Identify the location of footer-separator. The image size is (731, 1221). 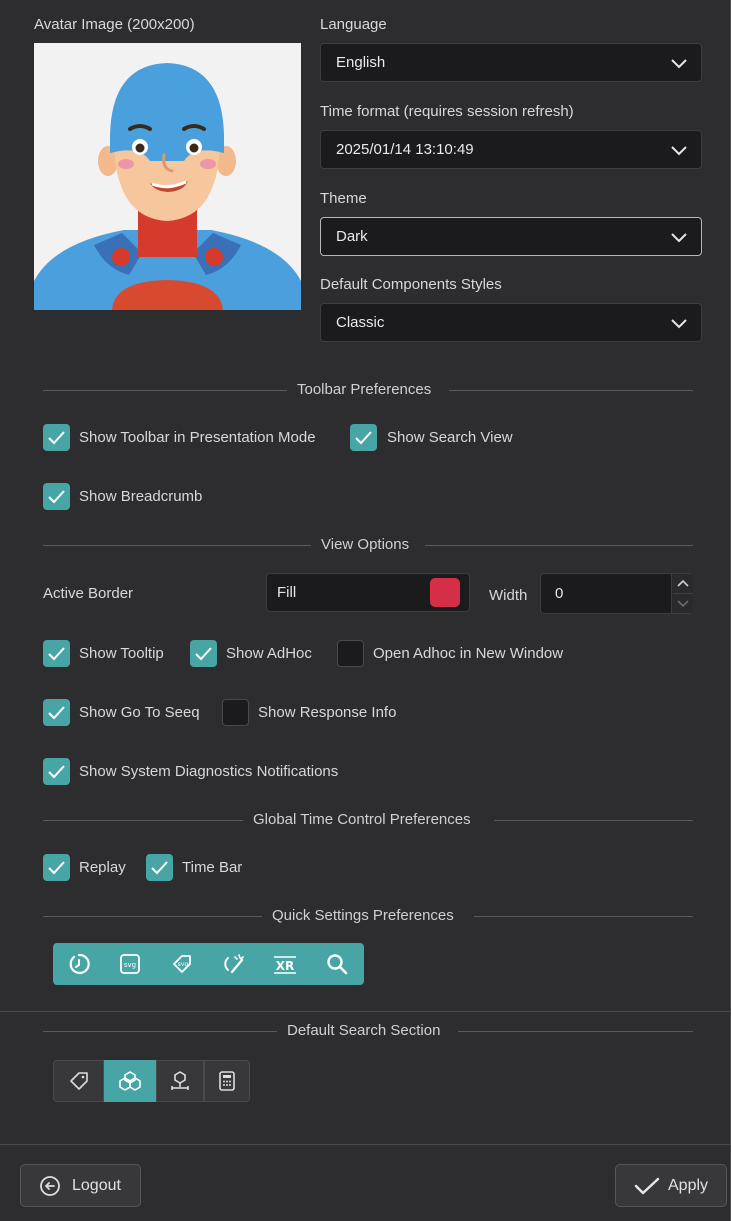
(365, 1144).